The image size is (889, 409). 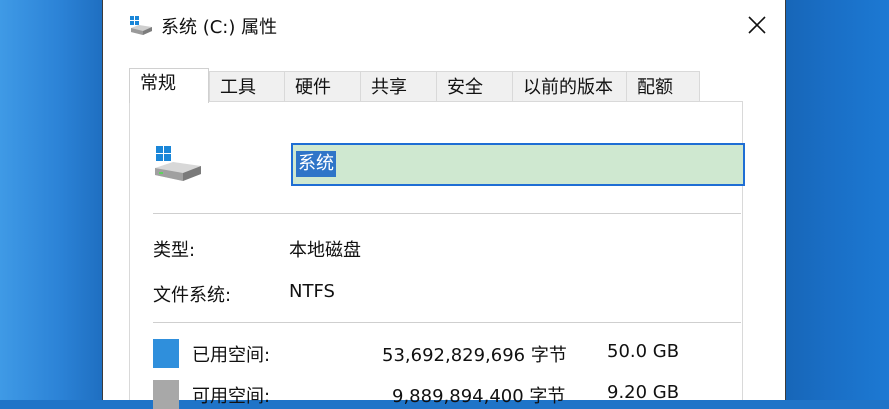 What do you see at coordinates (141, 25) in the screenshot?
I see `drive-title-icon` at bounding box center [141, 25].